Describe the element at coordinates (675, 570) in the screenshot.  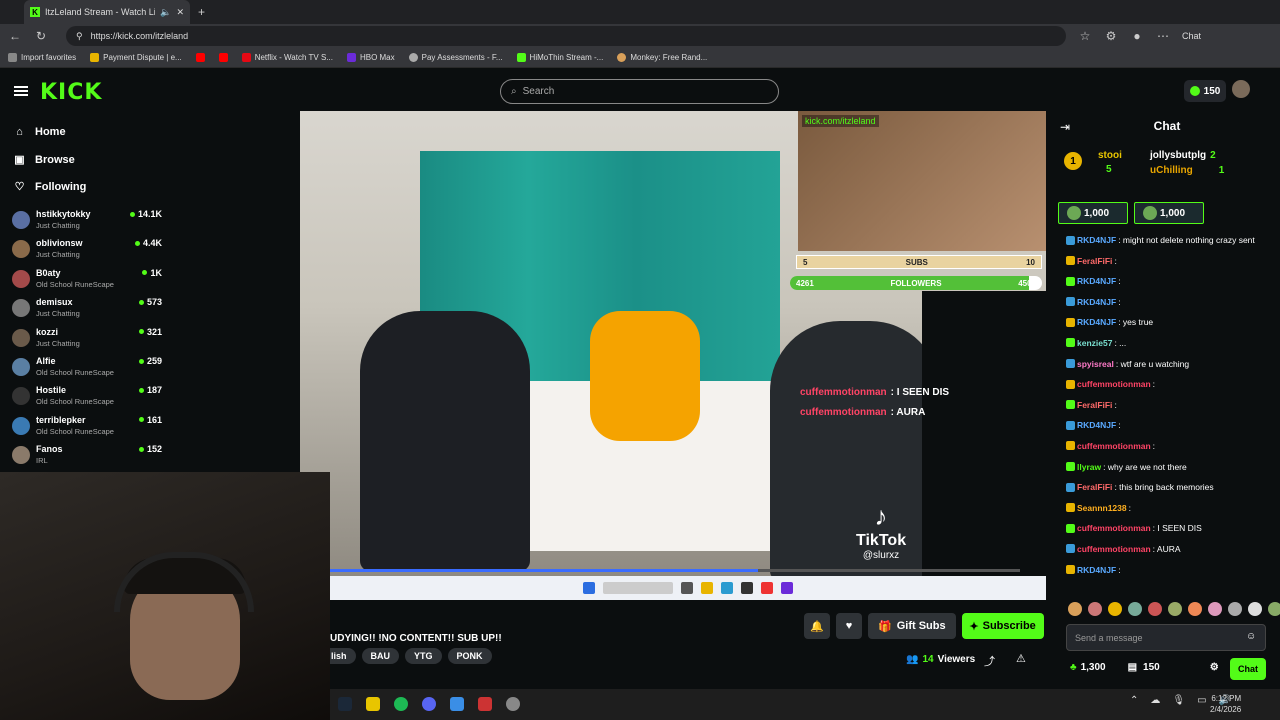
I see `video-progress-bar` at that location.